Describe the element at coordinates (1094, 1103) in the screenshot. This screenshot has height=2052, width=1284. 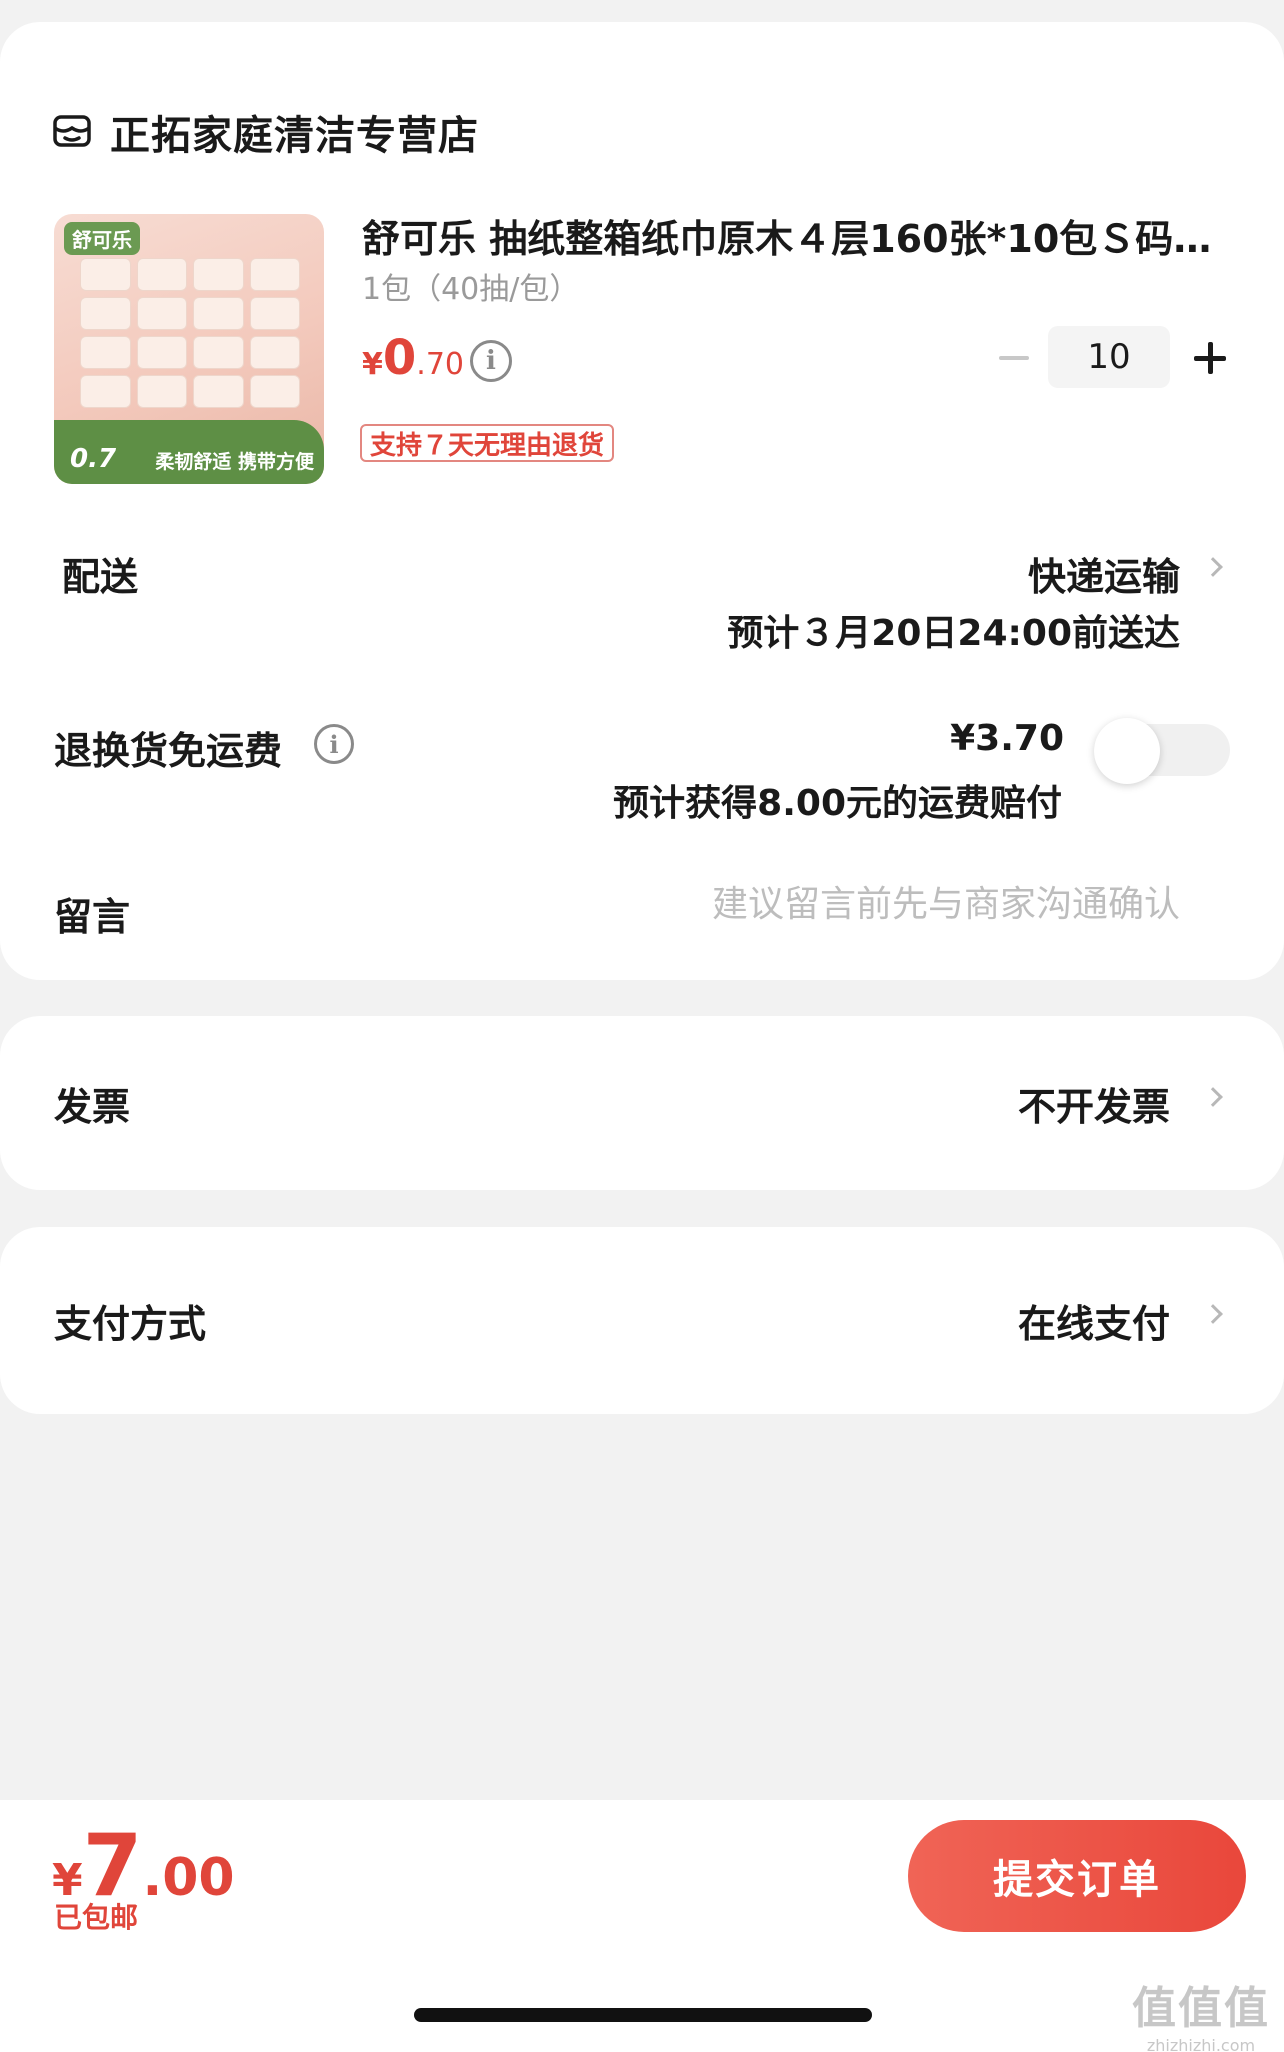
I see `invoice-value: 不开发票` at that location.